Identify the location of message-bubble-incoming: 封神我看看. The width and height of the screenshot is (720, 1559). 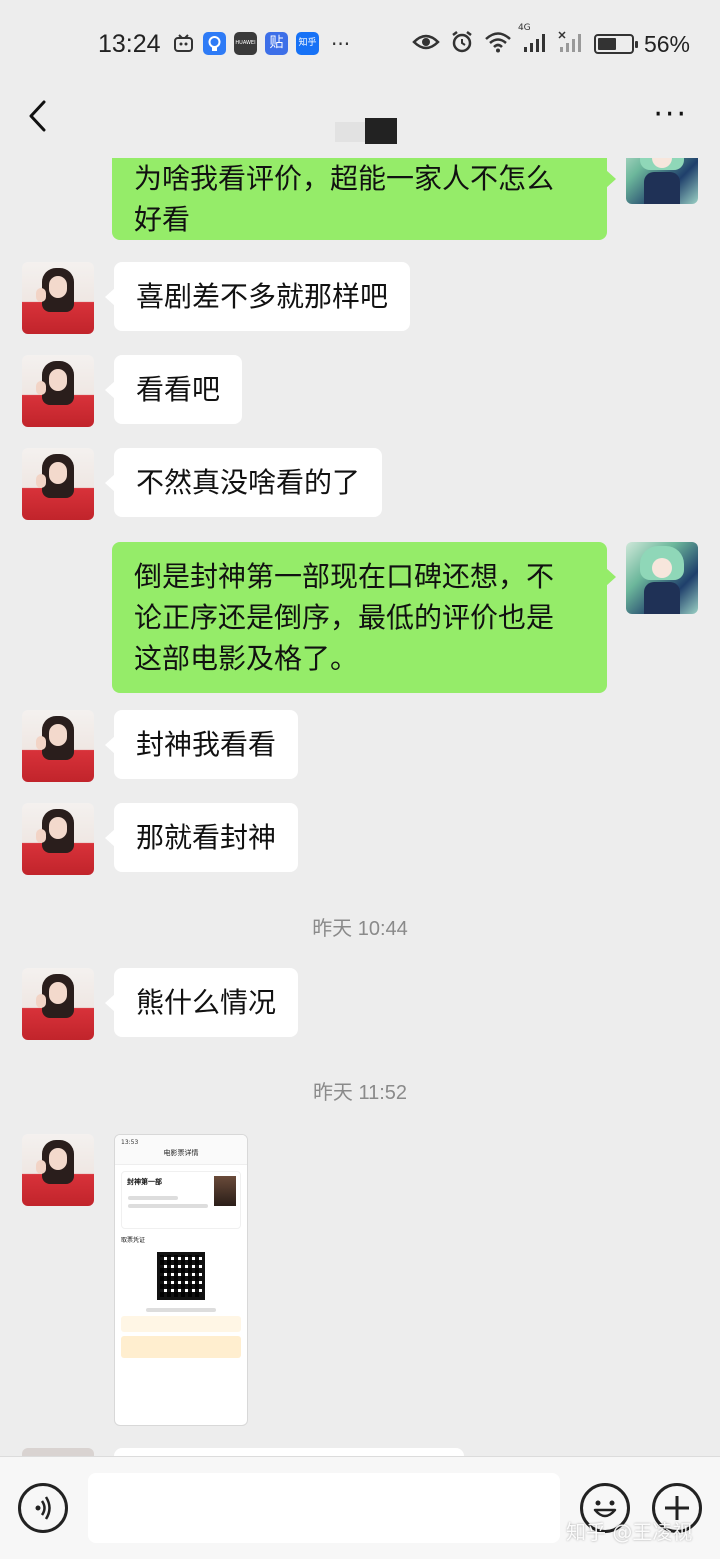
(201, 744).